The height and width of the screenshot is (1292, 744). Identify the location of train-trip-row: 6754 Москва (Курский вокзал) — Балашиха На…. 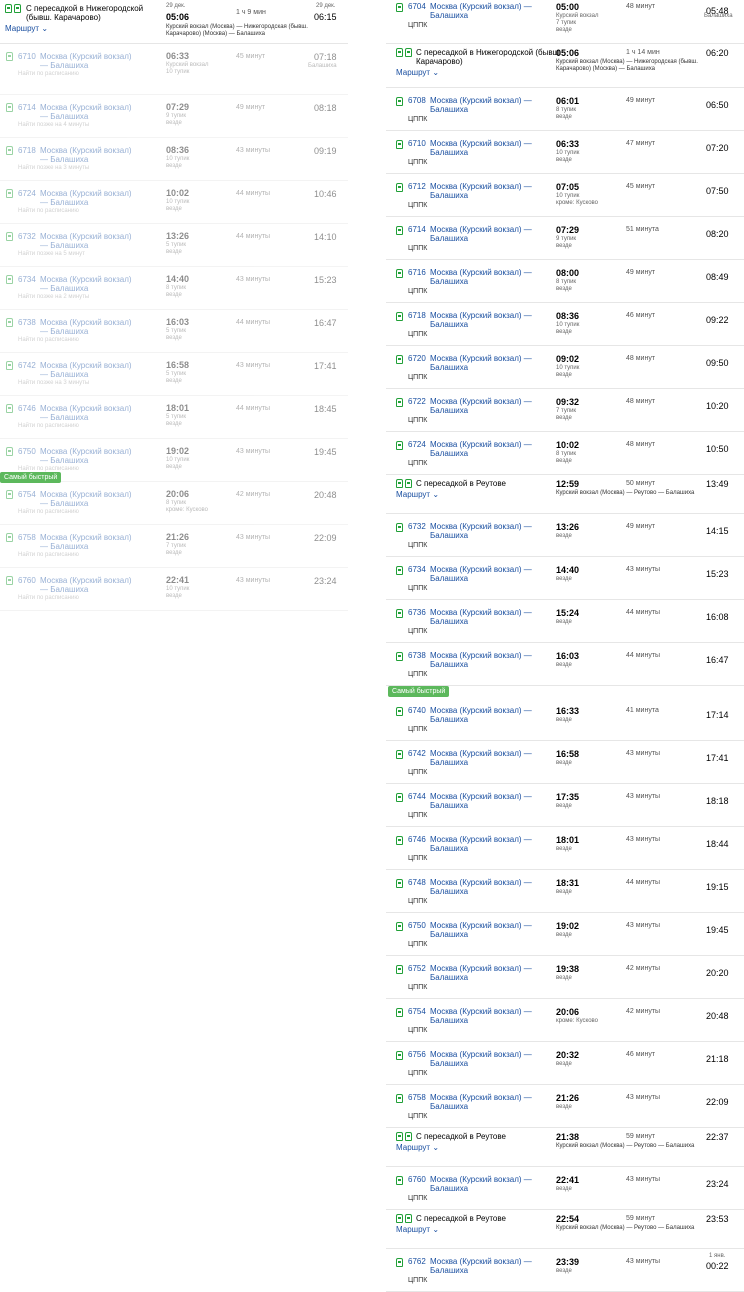
(174, 503).